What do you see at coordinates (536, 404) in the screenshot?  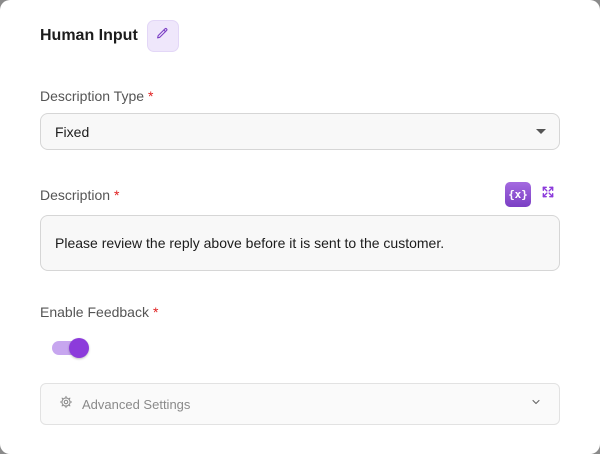 I see `chevron-down-icon` at bounding box center [536, 404].